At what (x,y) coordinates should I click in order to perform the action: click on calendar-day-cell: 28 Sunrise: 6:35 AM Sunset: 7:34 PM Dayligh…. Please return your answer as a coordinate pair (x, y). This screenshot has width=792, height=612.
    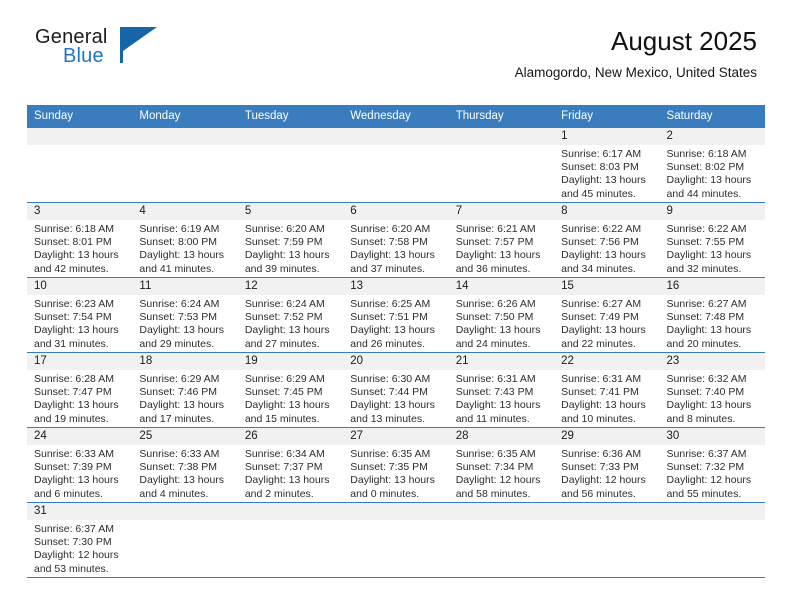
    Looking at the image, I should click on (501, 465).